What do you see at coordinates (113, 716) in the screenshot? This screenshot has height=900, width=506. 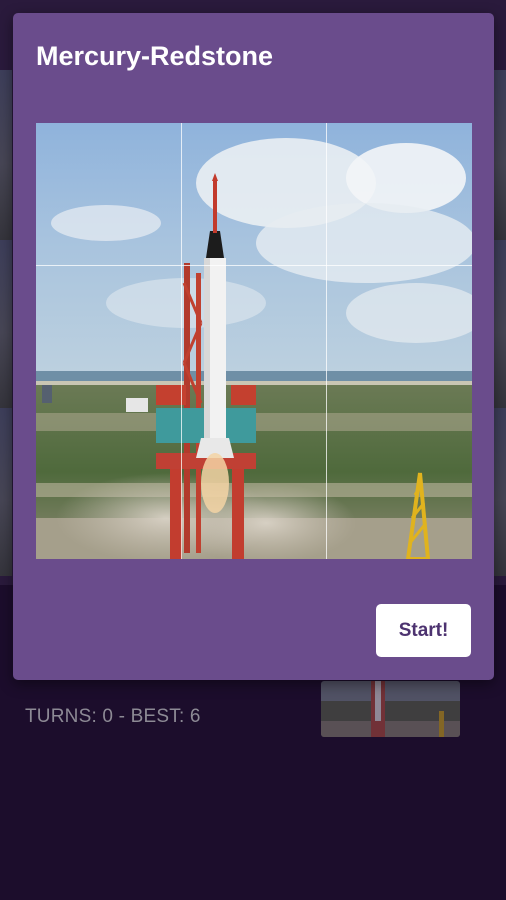 I see `turns-best-counter: TURNS: 0 - BEST: 6` at bounding box center [113, 716].